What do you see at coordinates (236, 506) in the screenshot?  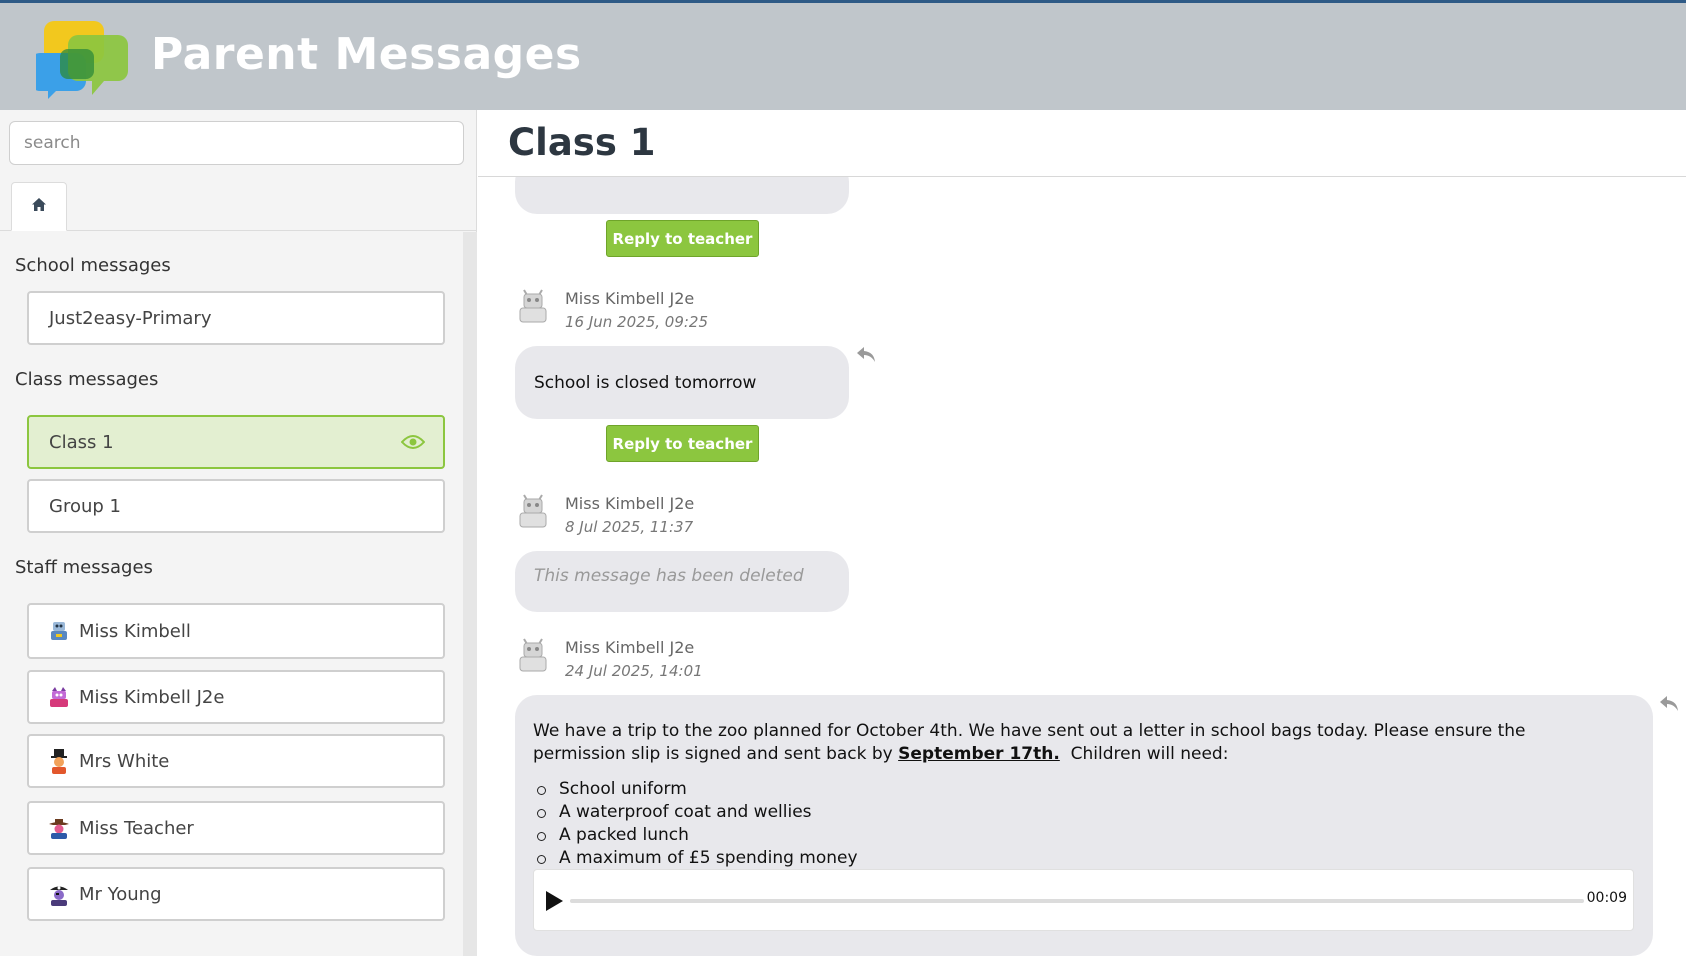 I see `sidebar-item-group-1: Group 1` at bounding box center [236, 506].